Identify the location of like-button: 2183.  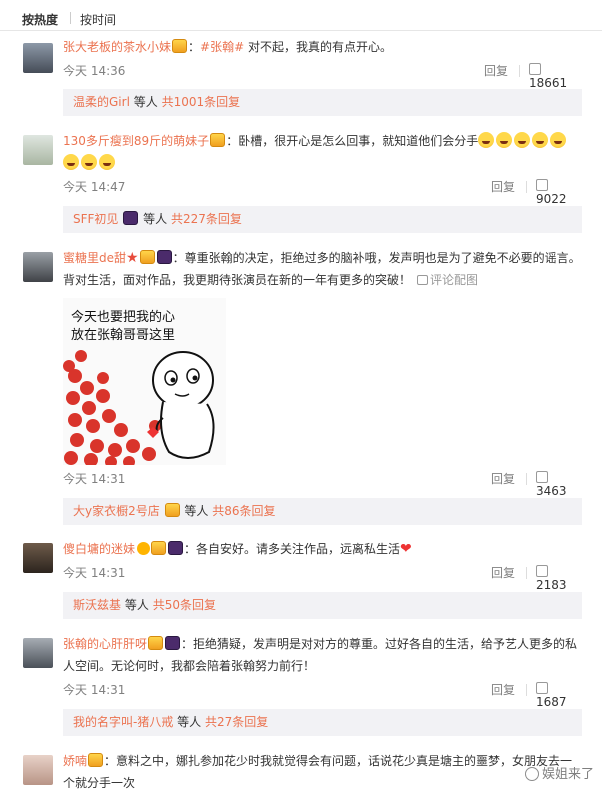
(559, 578).